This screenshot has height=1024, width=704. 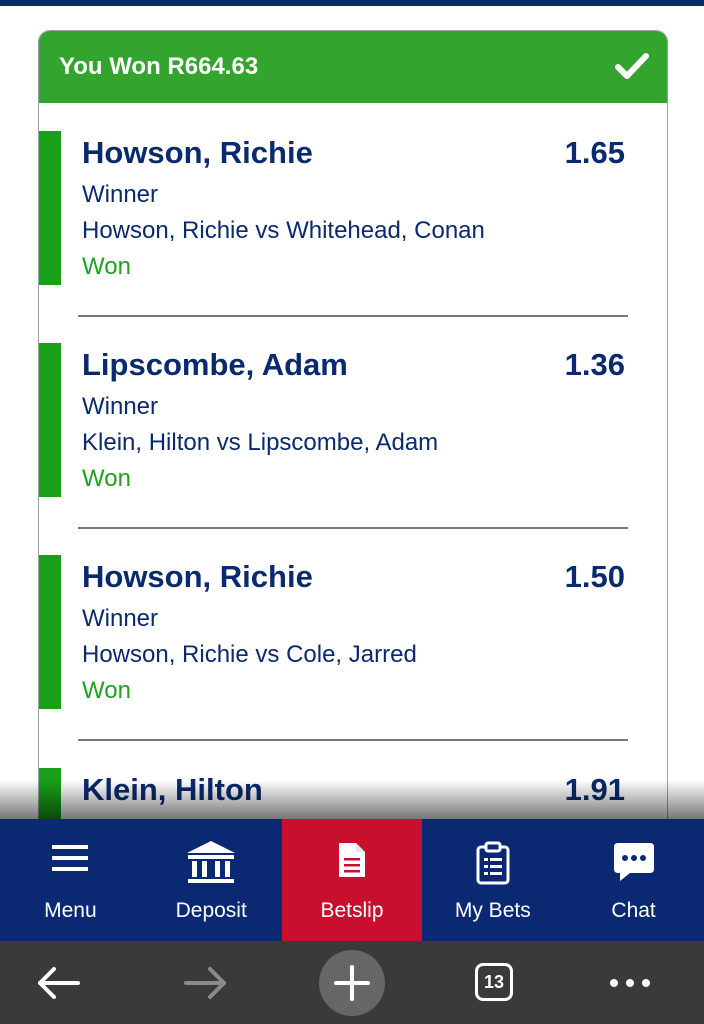 I want to click on nav-chat: Chat, so click(x=633, y=880).